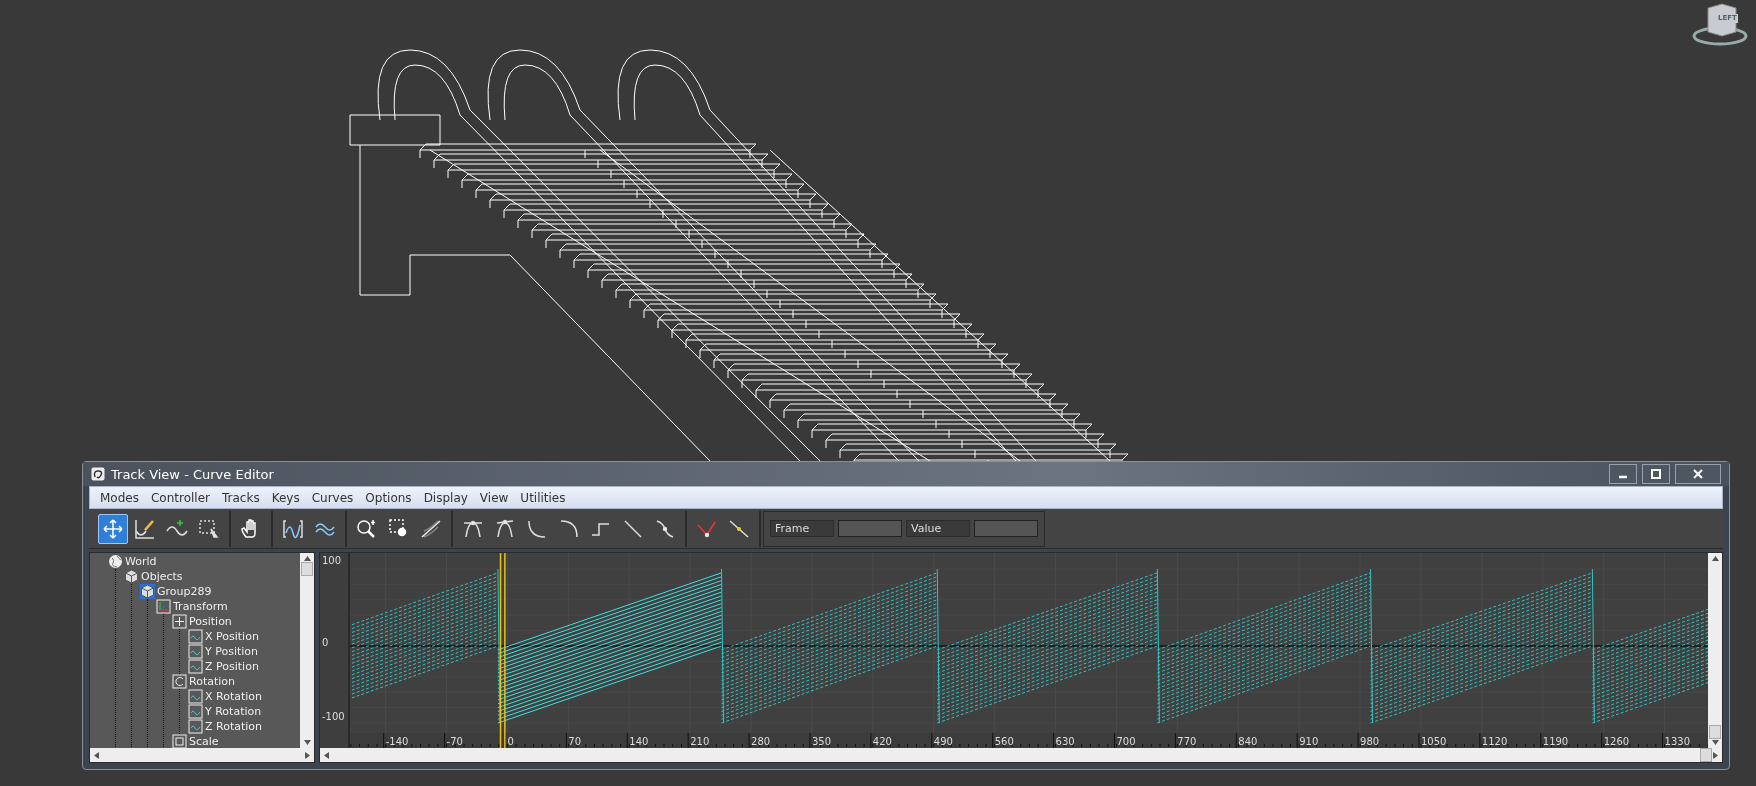  Describe the element at coordinates (938, 528) in the screenshot. I see `value-label: Value` at that location.